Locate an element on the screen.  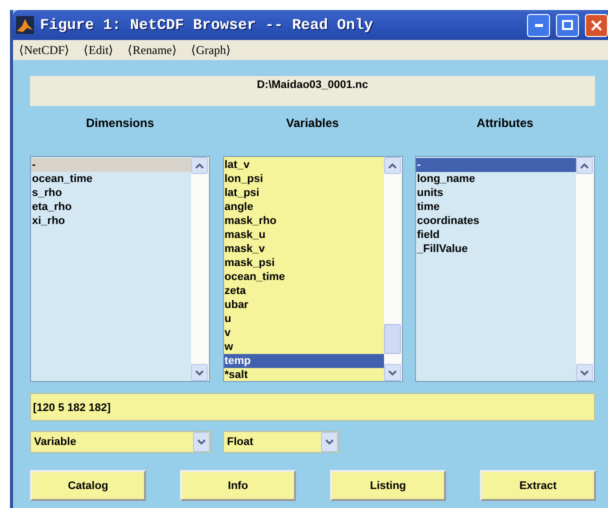
column-heading: Attributes is located at coordinates (505, 123).